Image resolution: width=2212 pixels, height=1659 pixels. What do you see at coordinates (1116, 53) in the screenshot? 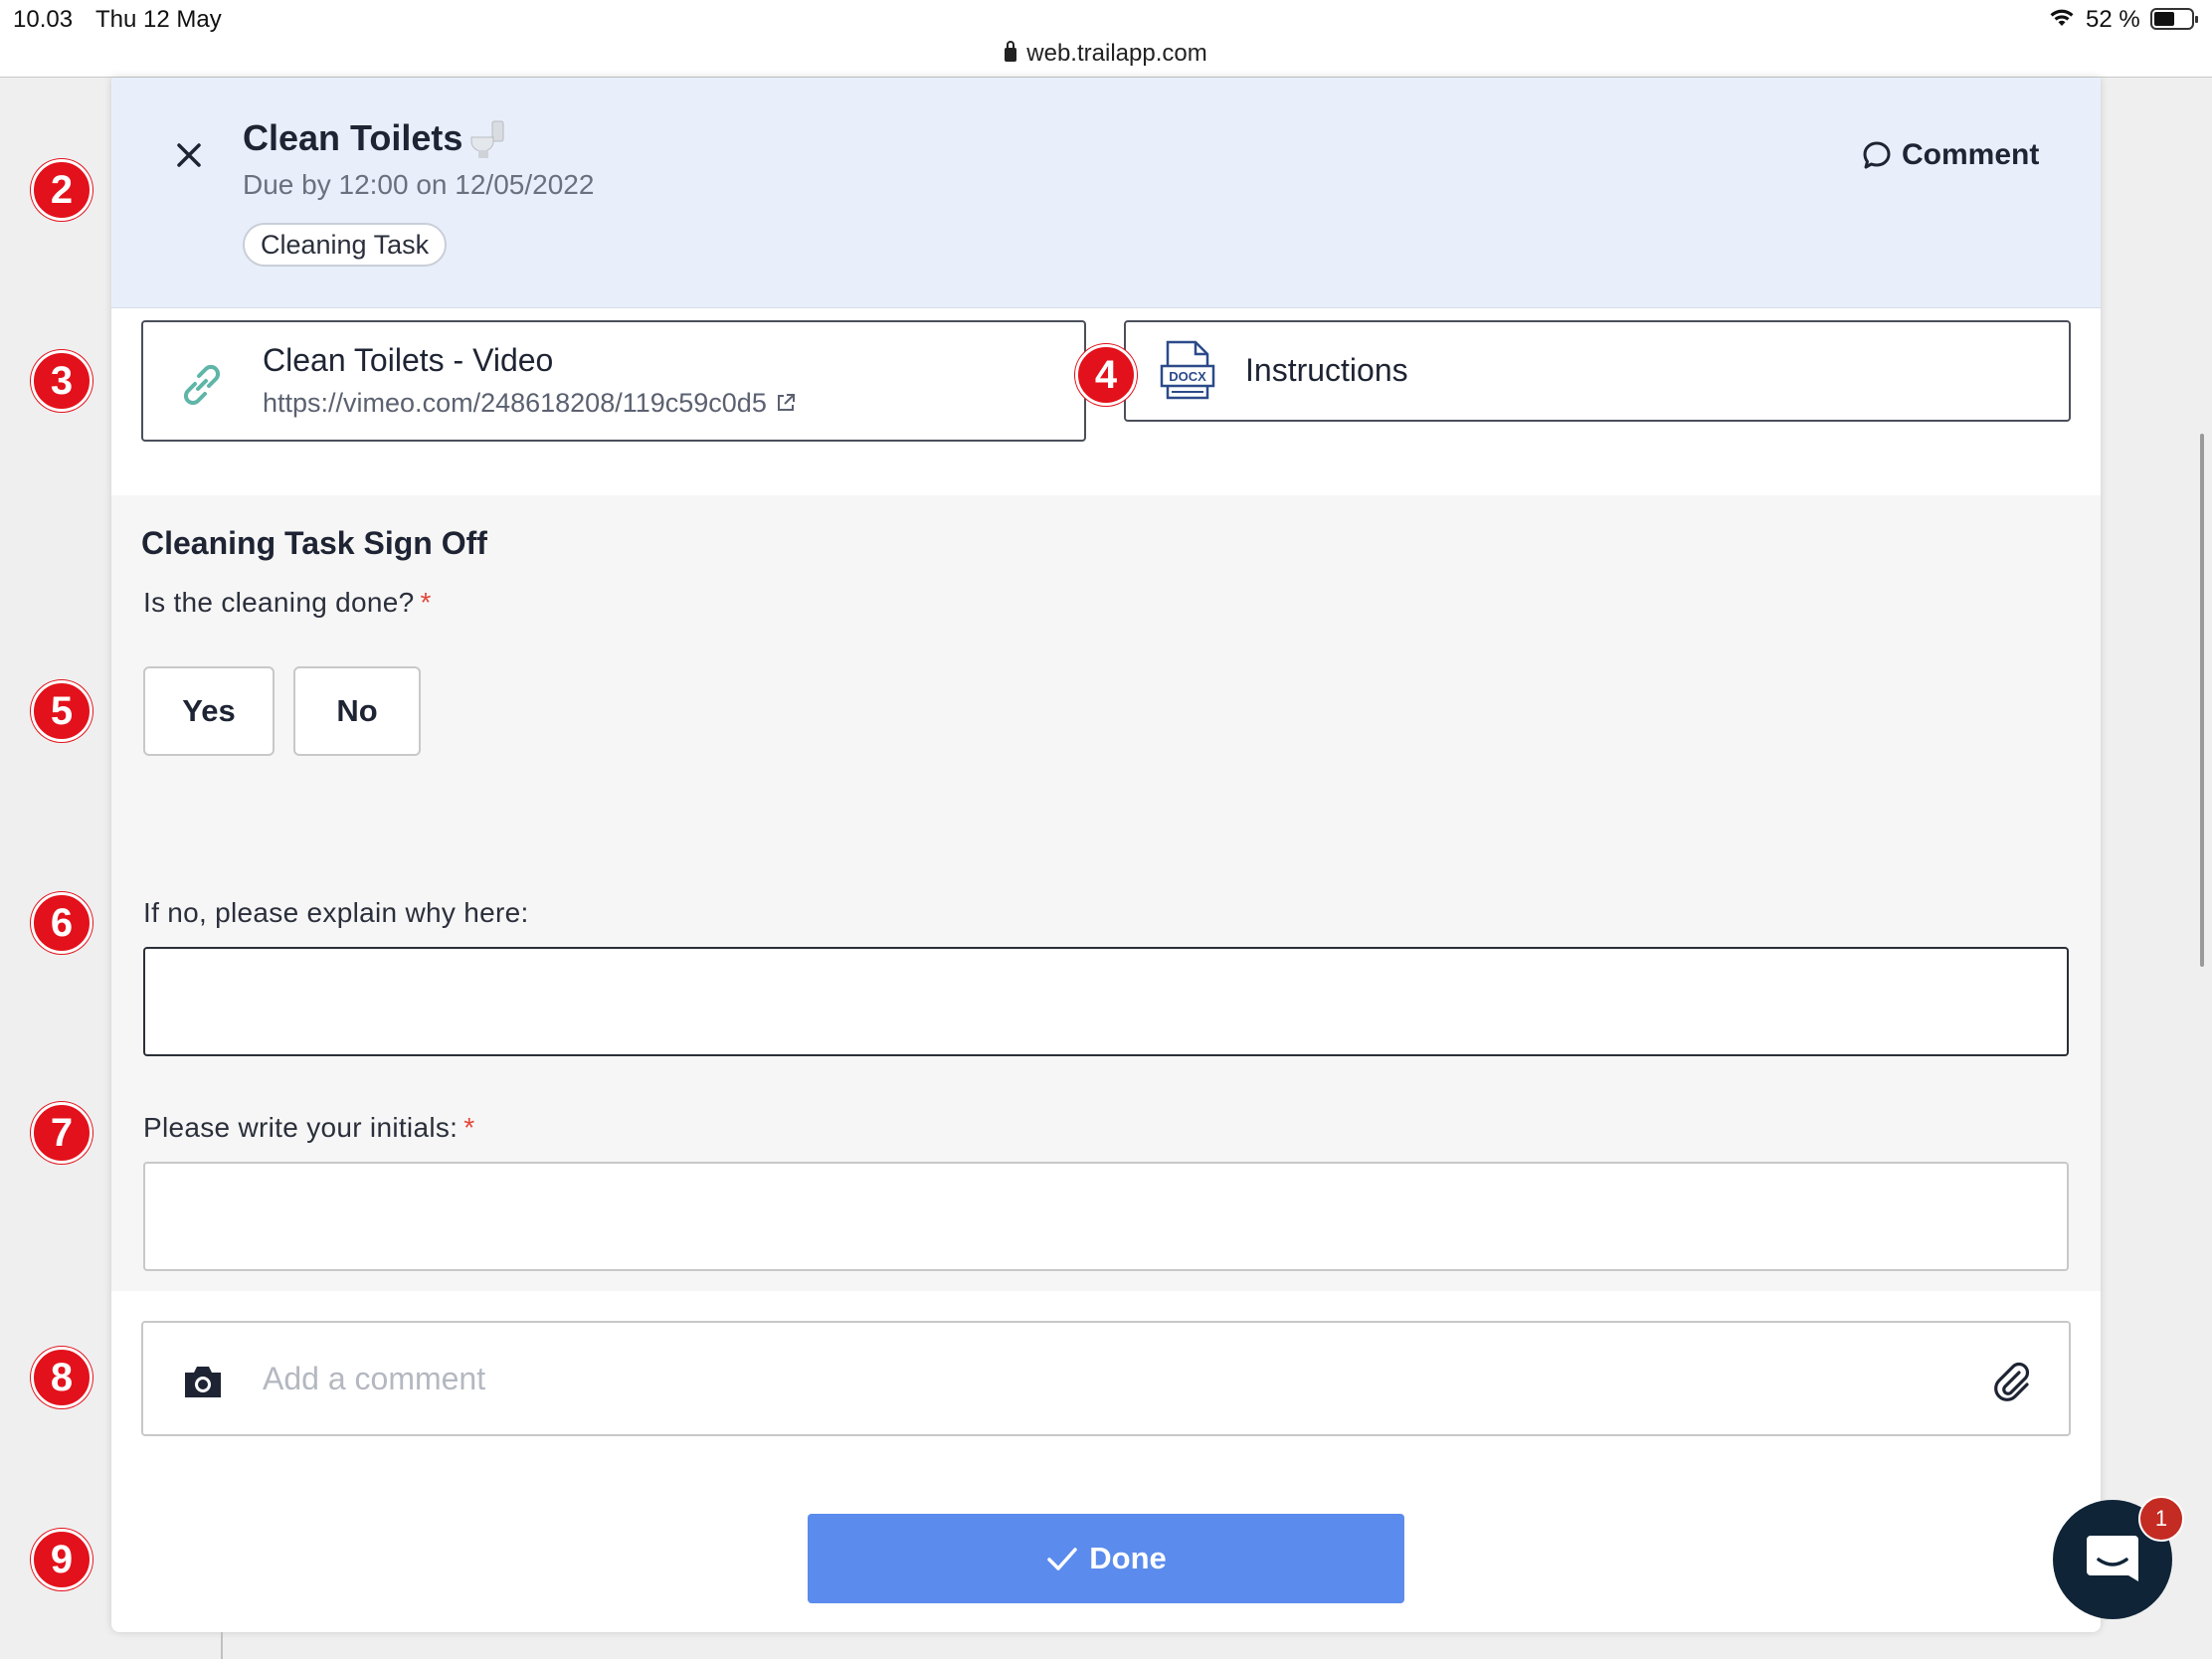
I see `address-url: web.trailapp.com` at bounding box center [1116, 53].